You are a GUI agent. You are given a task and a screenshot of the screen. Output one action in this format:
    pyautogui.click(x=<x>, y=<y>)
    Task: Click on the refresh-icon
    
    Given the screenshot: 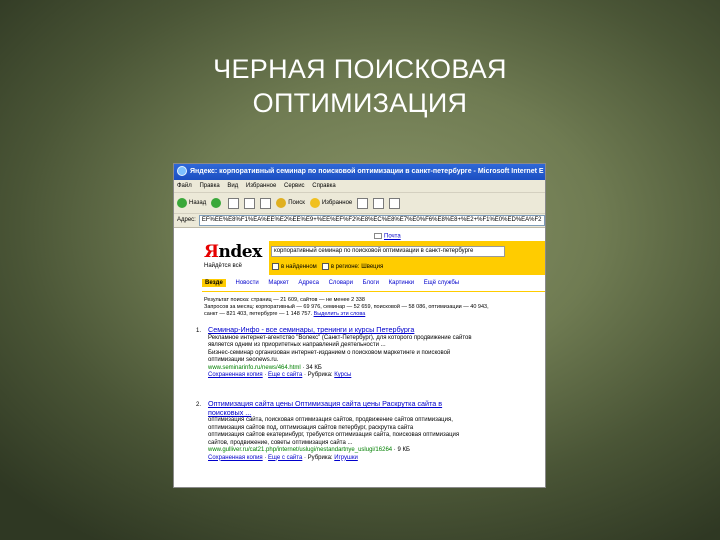 What is the action you would take?
    pyautogui.click(x=250, y=203)
    